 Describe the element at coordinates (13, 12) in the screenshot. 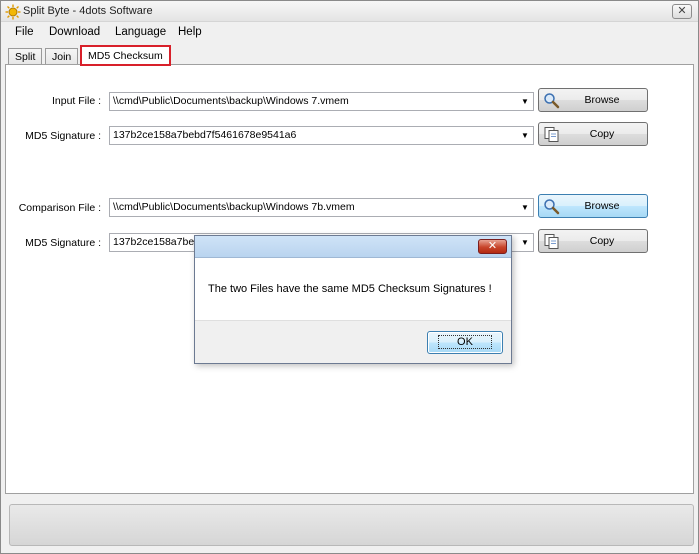

I see `app-logo-icon` at that location.